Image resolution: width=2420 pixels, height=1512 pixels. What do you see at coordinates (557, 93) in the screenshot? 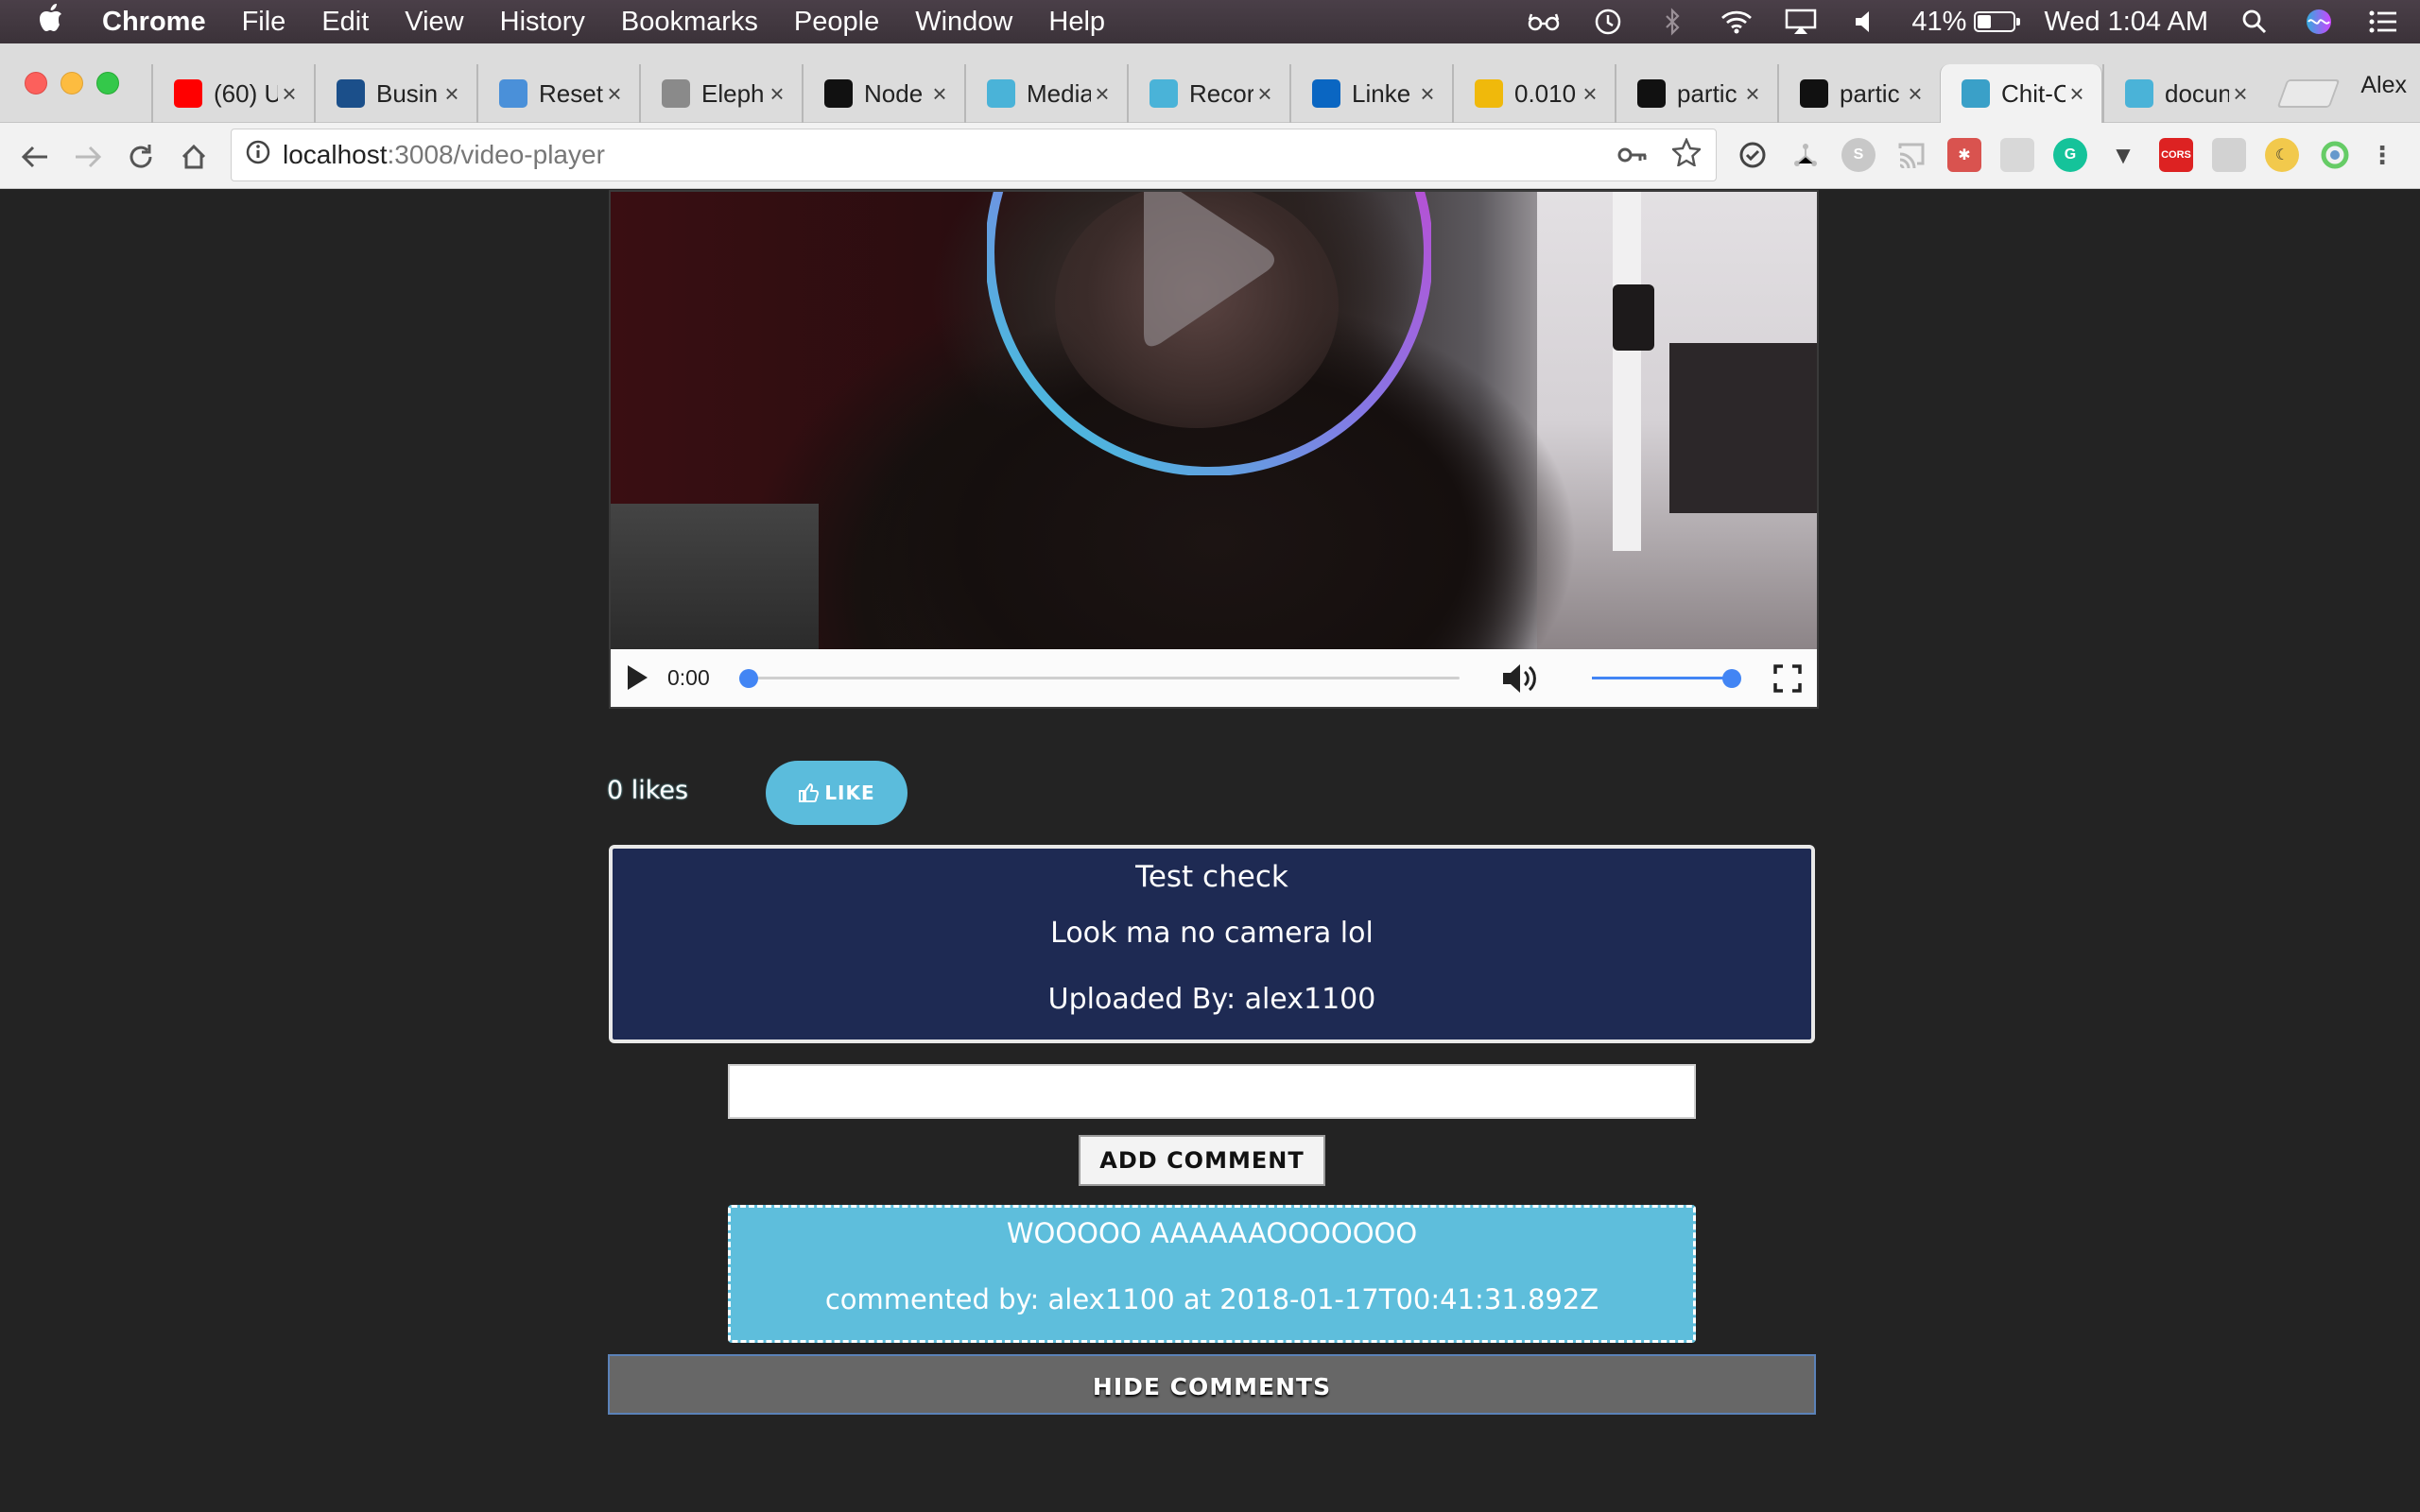
I see `browser-tab: Reset ×` at bounding box center [557, 93].